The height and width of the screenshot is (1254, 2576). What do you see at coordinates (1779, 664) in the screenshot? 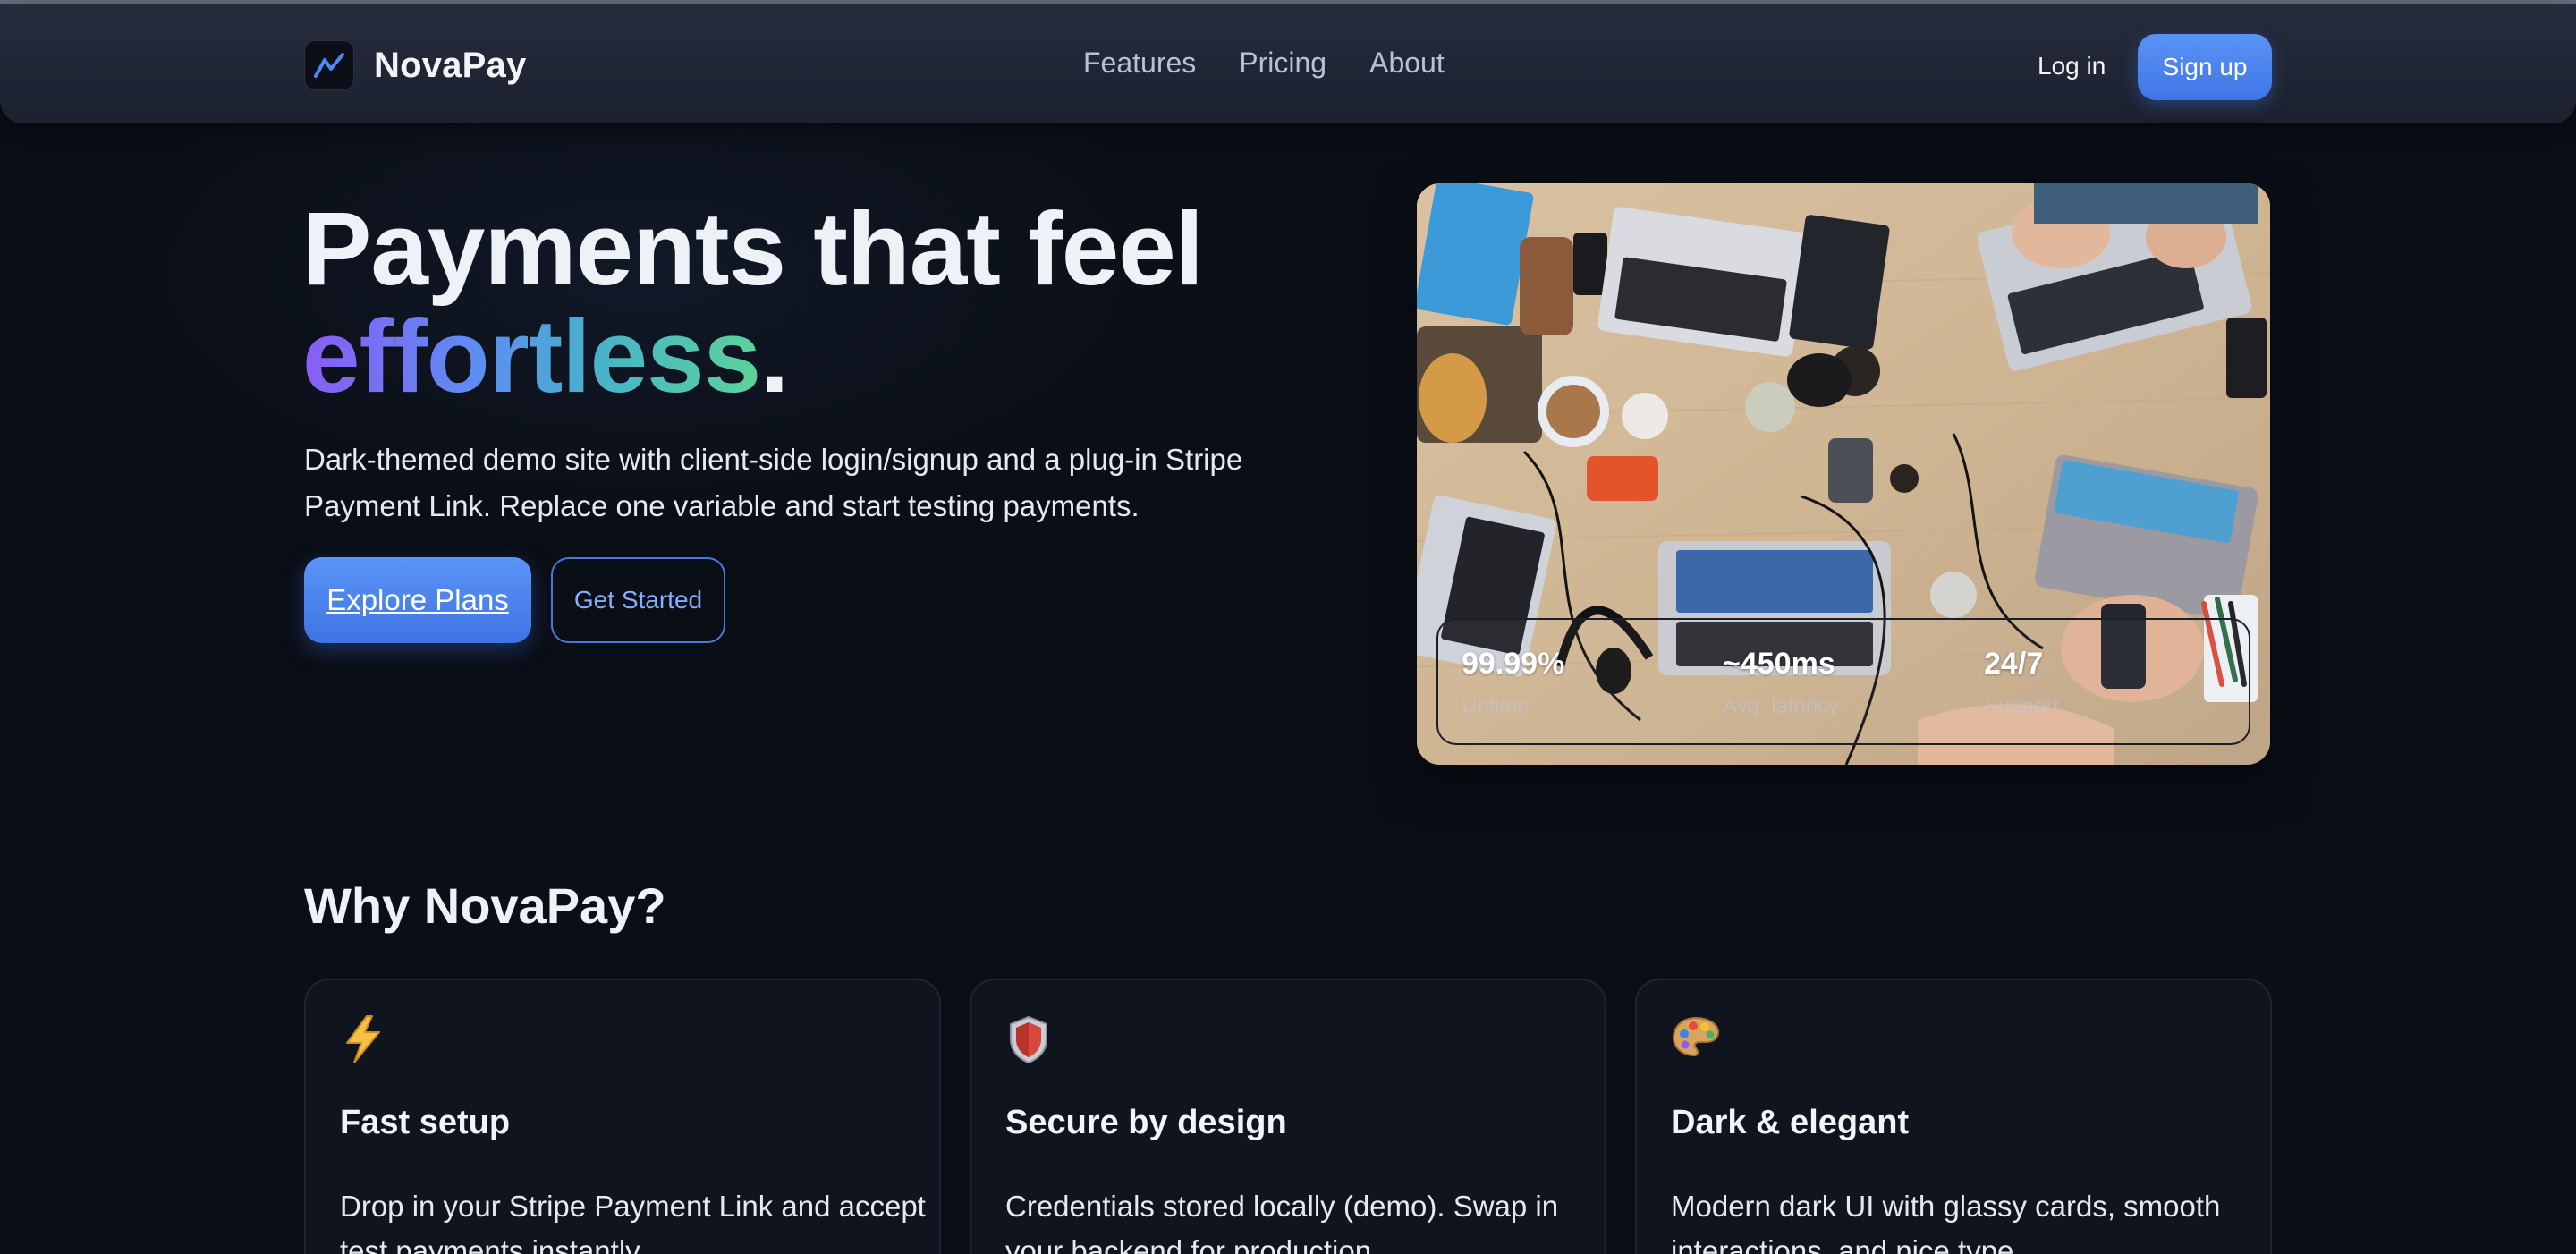
I see `stat-value: ~450ms` at bounding box center [1779, 664].